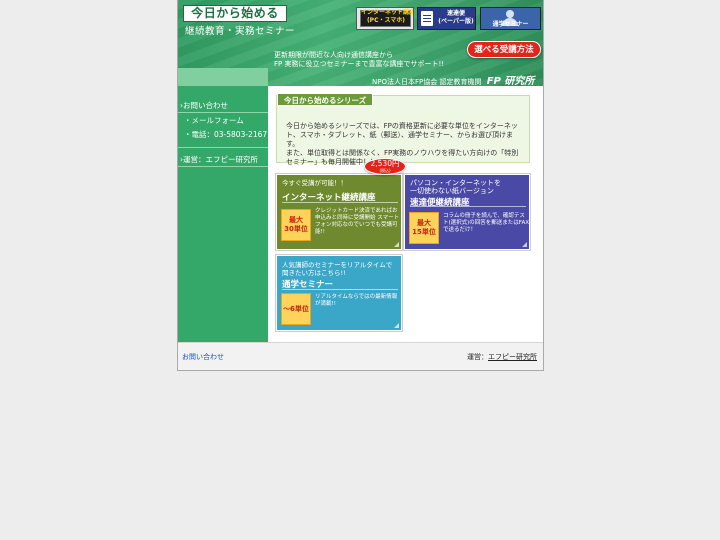 This screenshot has width=720, height=540. Describe the element at coordinates (325, 99) in the screenshot. I see `series-heading-tab: 今日から始めるシリーズ` at that location.